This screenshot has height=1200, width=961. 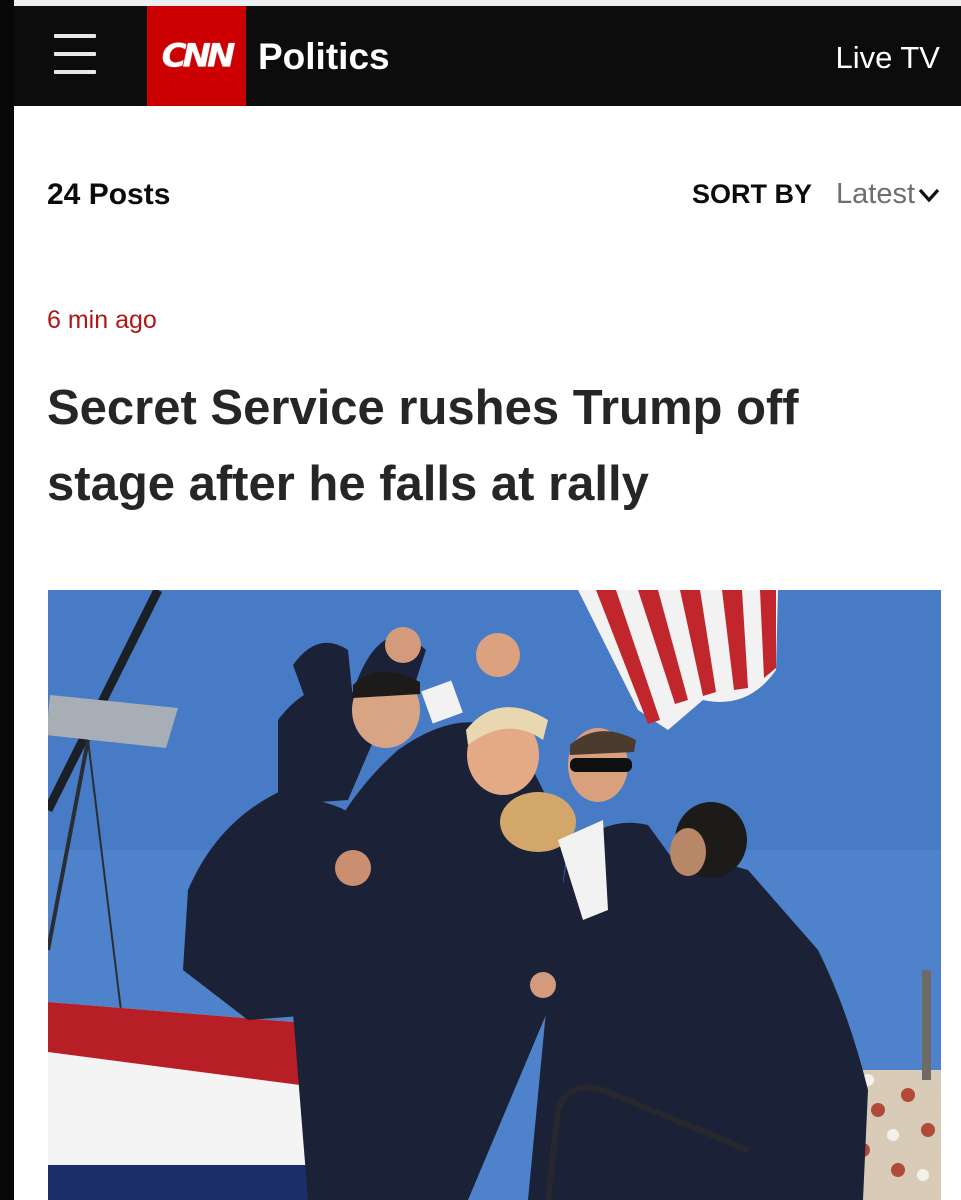 What do you see at coordinates (929, 195) in the screenshot?
I see `chevron-down-icon` at bounding box center [929, 195].